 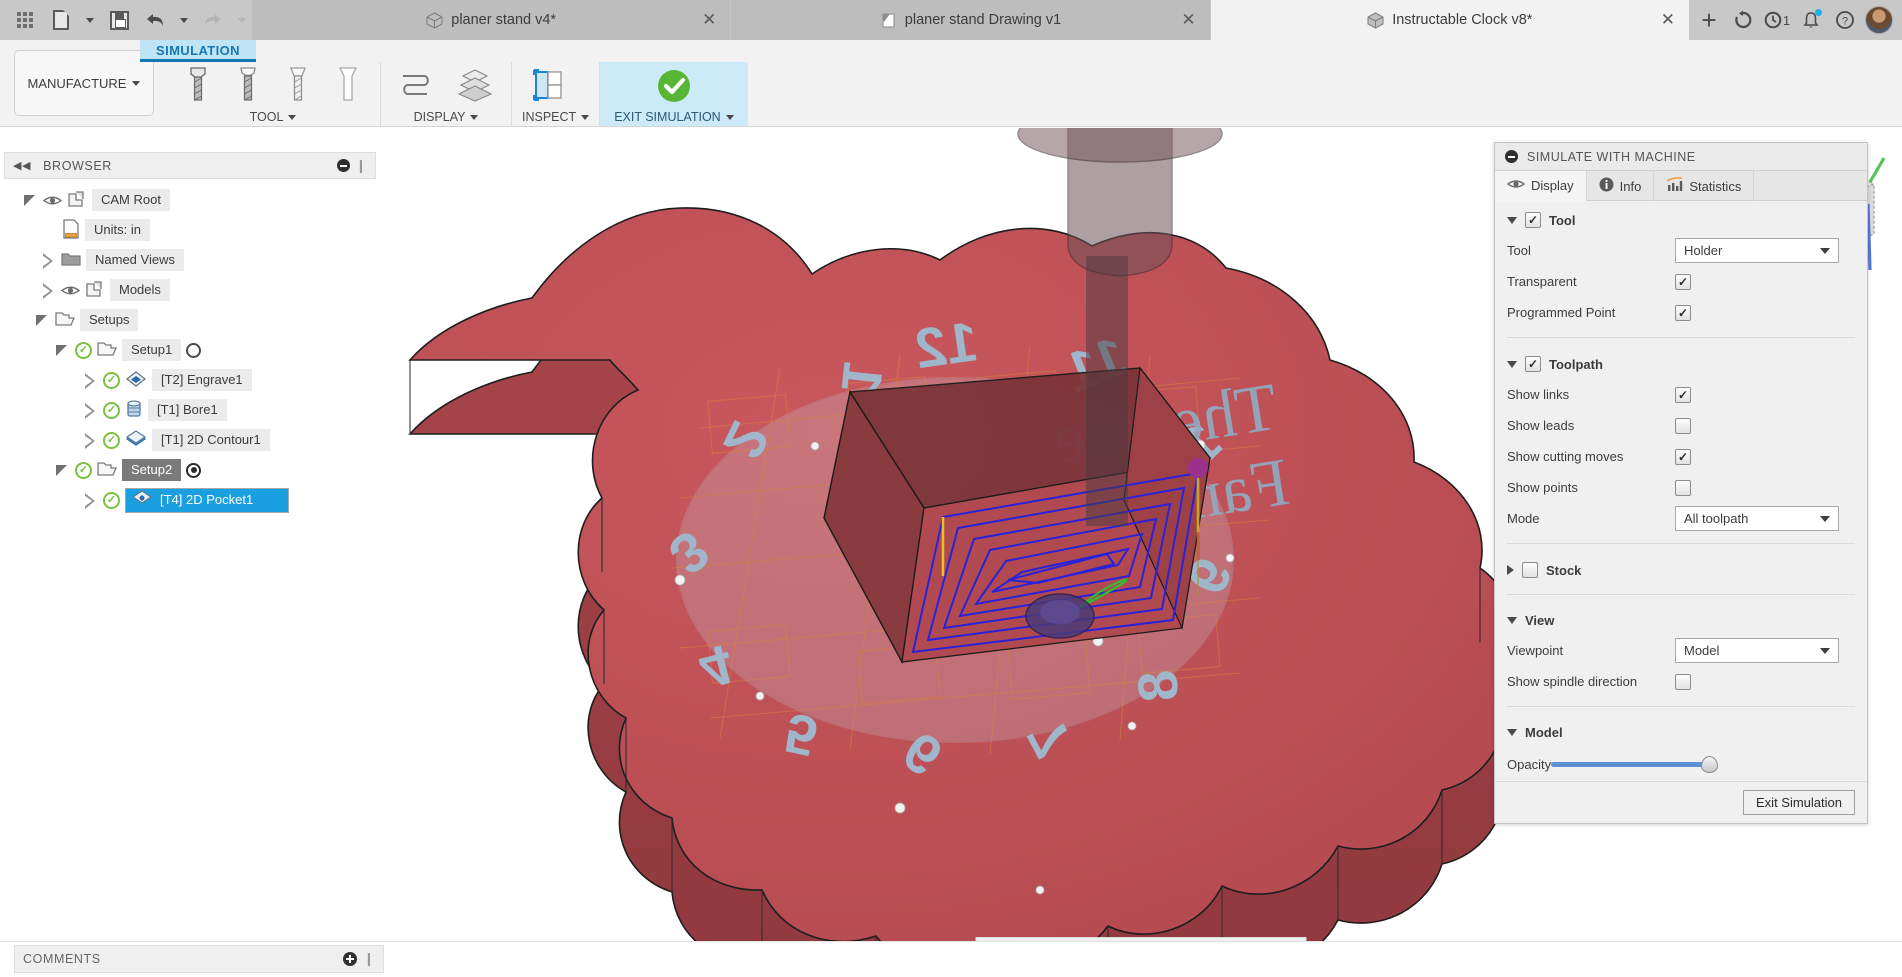 I want to click on tree-label: Setup1, so click(x=152, y=350).